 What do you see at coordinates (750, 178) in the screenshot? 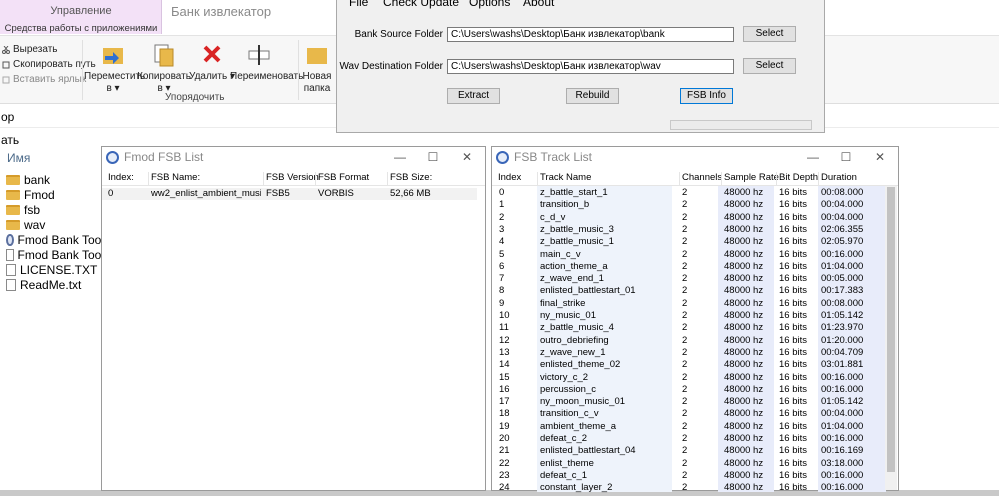
I see `column-header: Sample Rate` at bounding box center [750, 178].